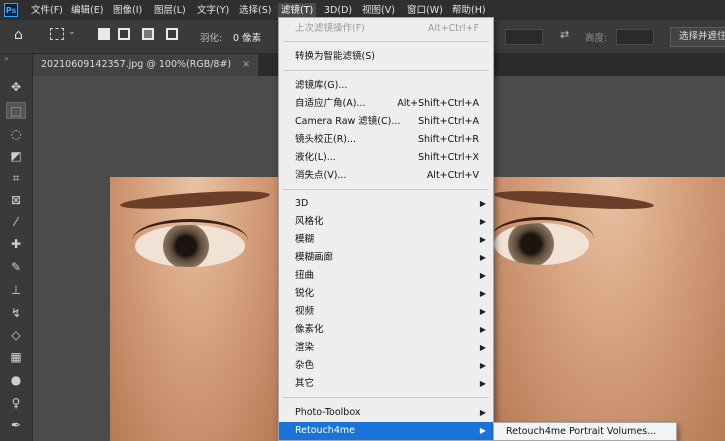 This screenshot has width=725, height=441. Describe the element at coordinates (524, 37) in the screenshot. I see `width-field` at that location.